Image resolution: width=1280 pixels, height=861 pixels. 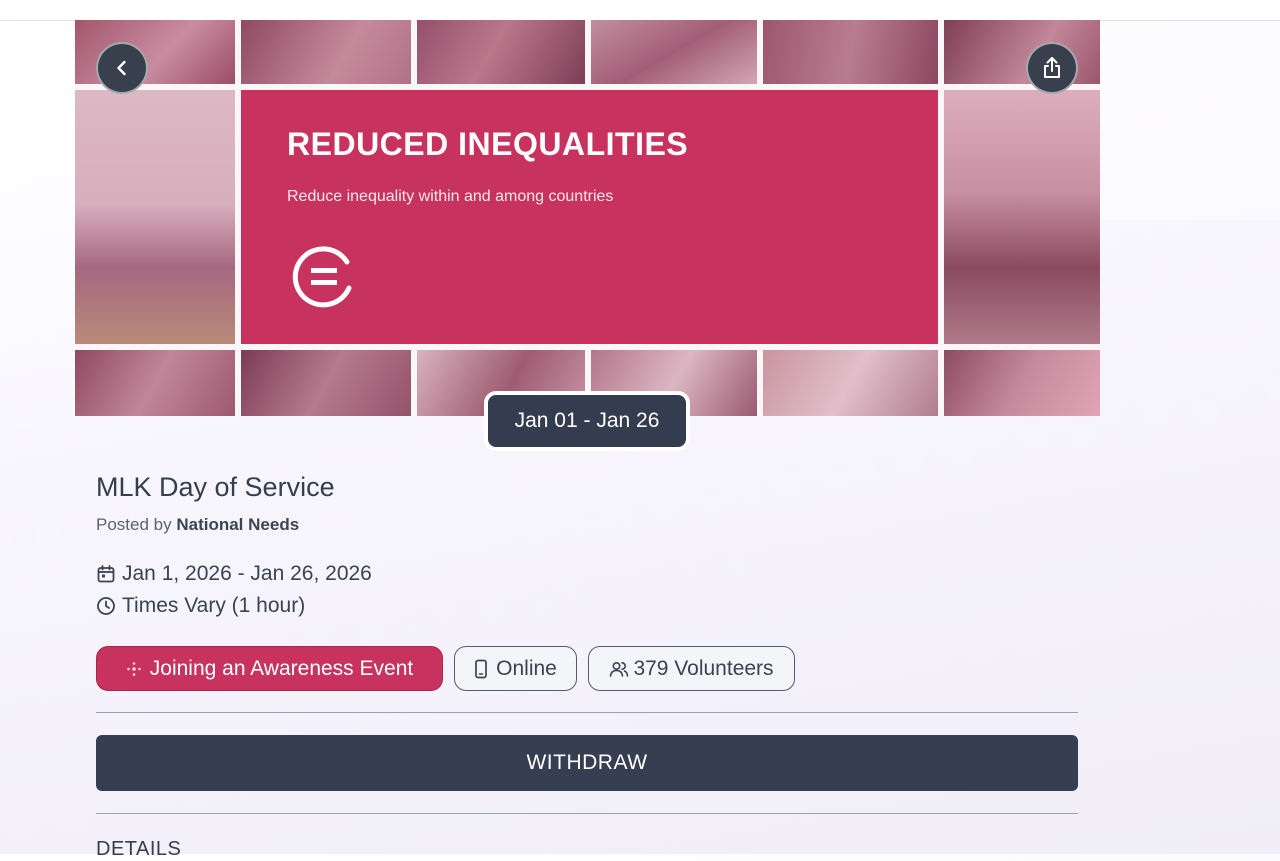 What do you see at coordinates (322, 277) in the screenshot?
I see `equality-logo-icon` at bounding box center [322, 277].